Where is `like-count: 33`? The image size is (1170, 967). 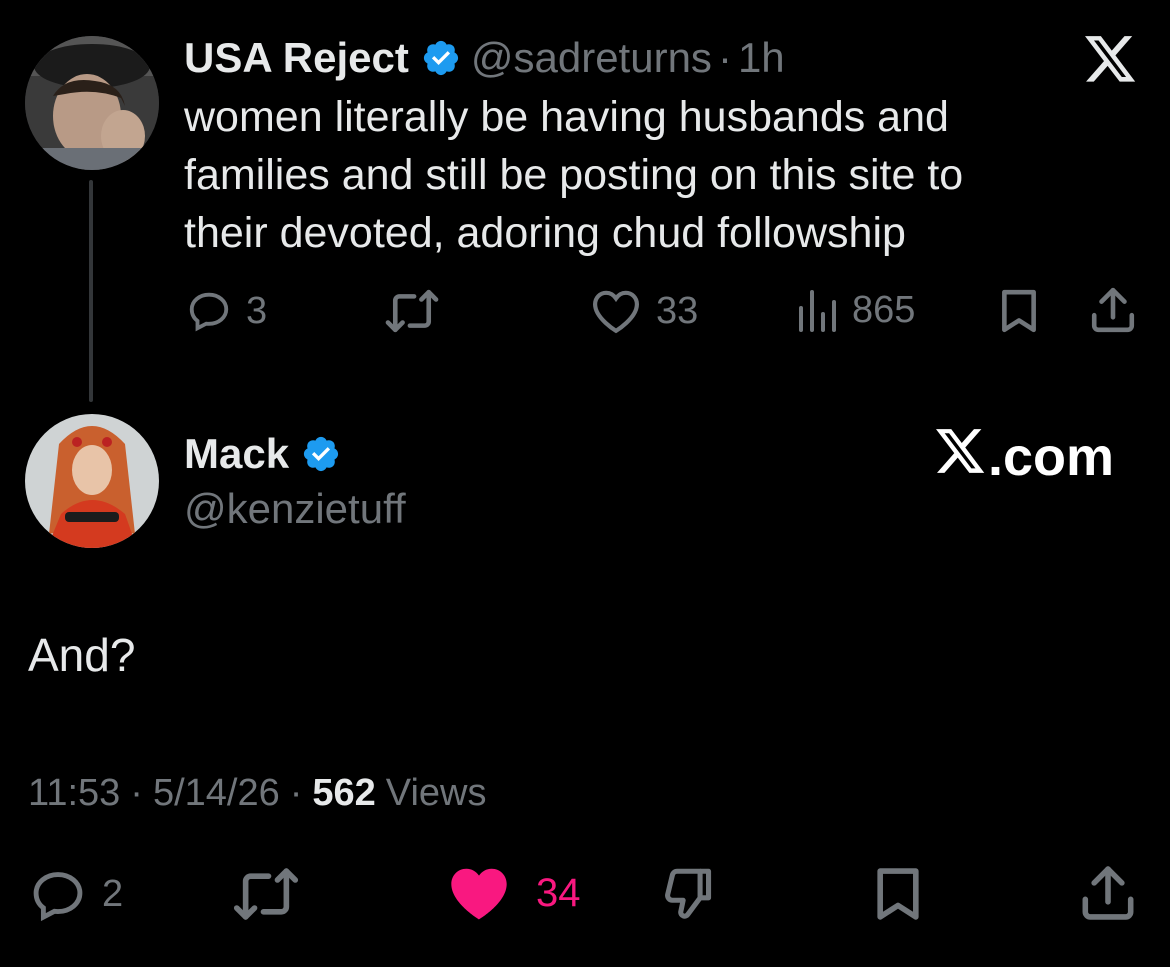 like-count: 33 is located at coordinates (677, 310).